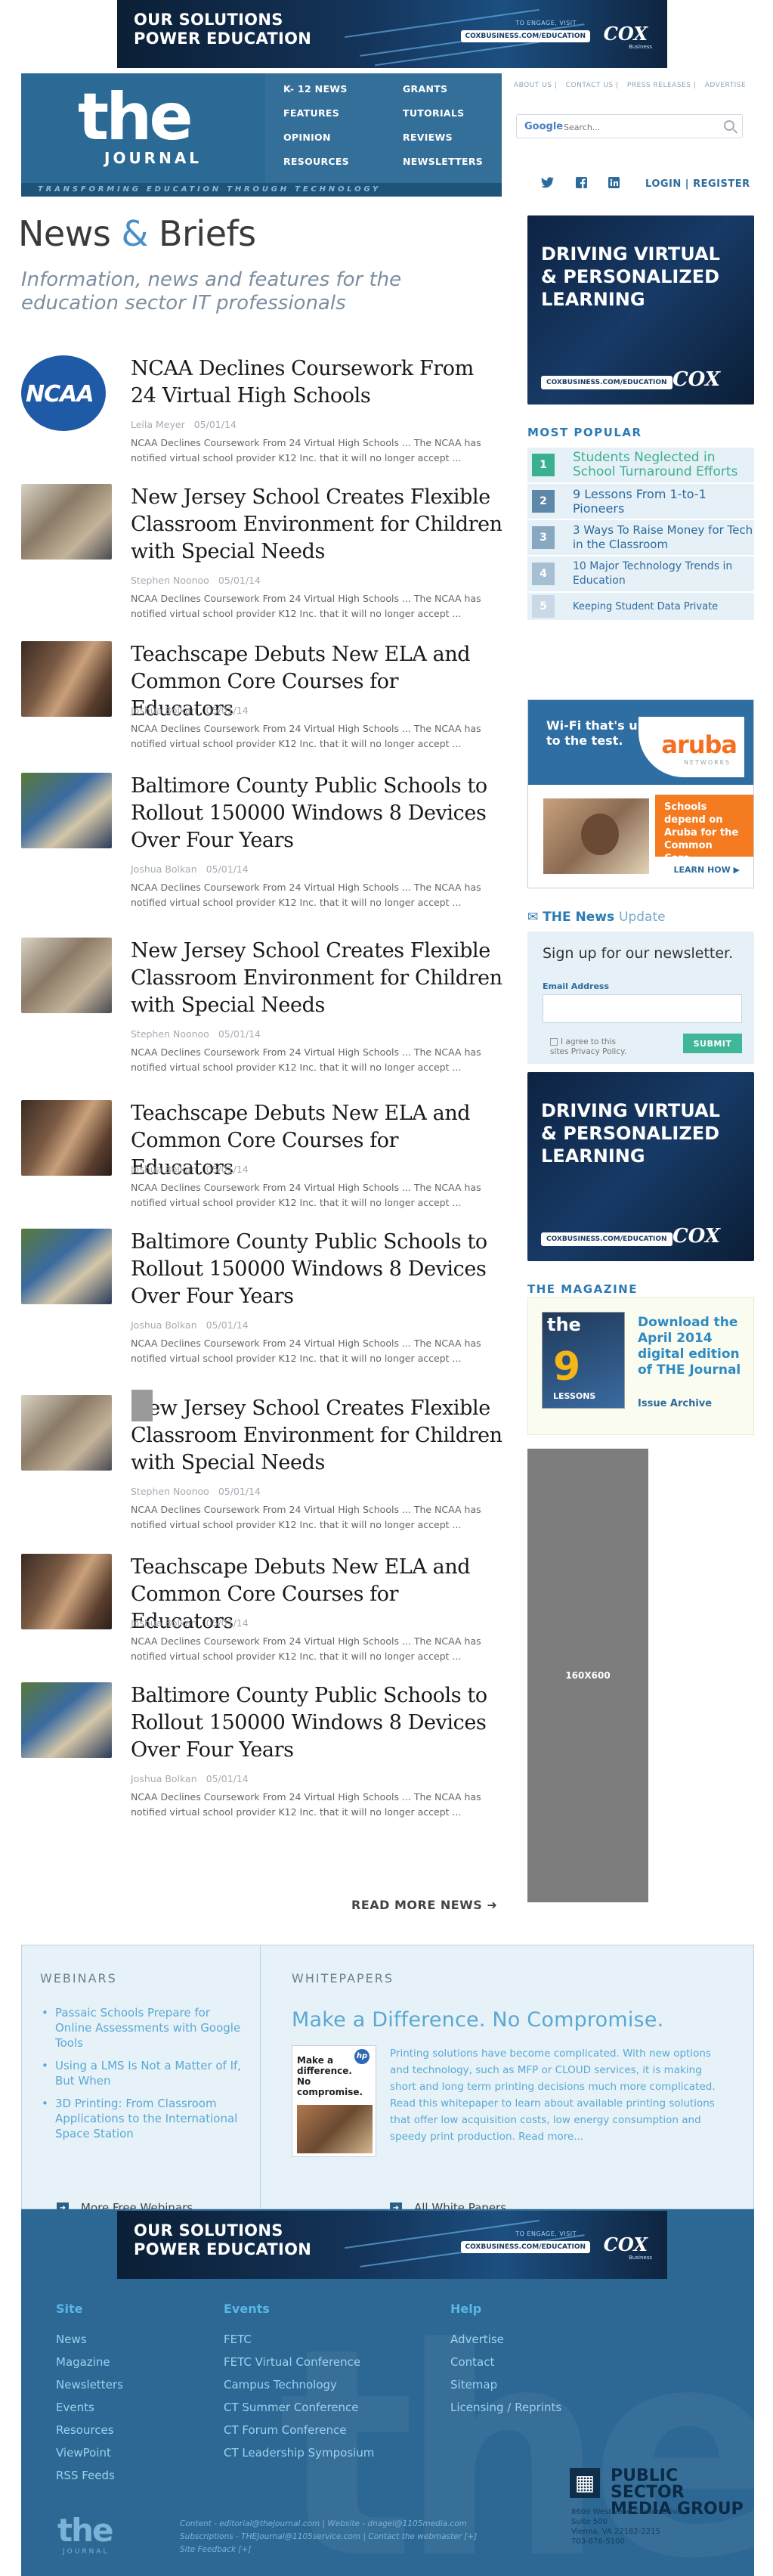  Describe the element at coordinates (554, 1042) in the screenshot. I see `privacy-checkbox` at that location.